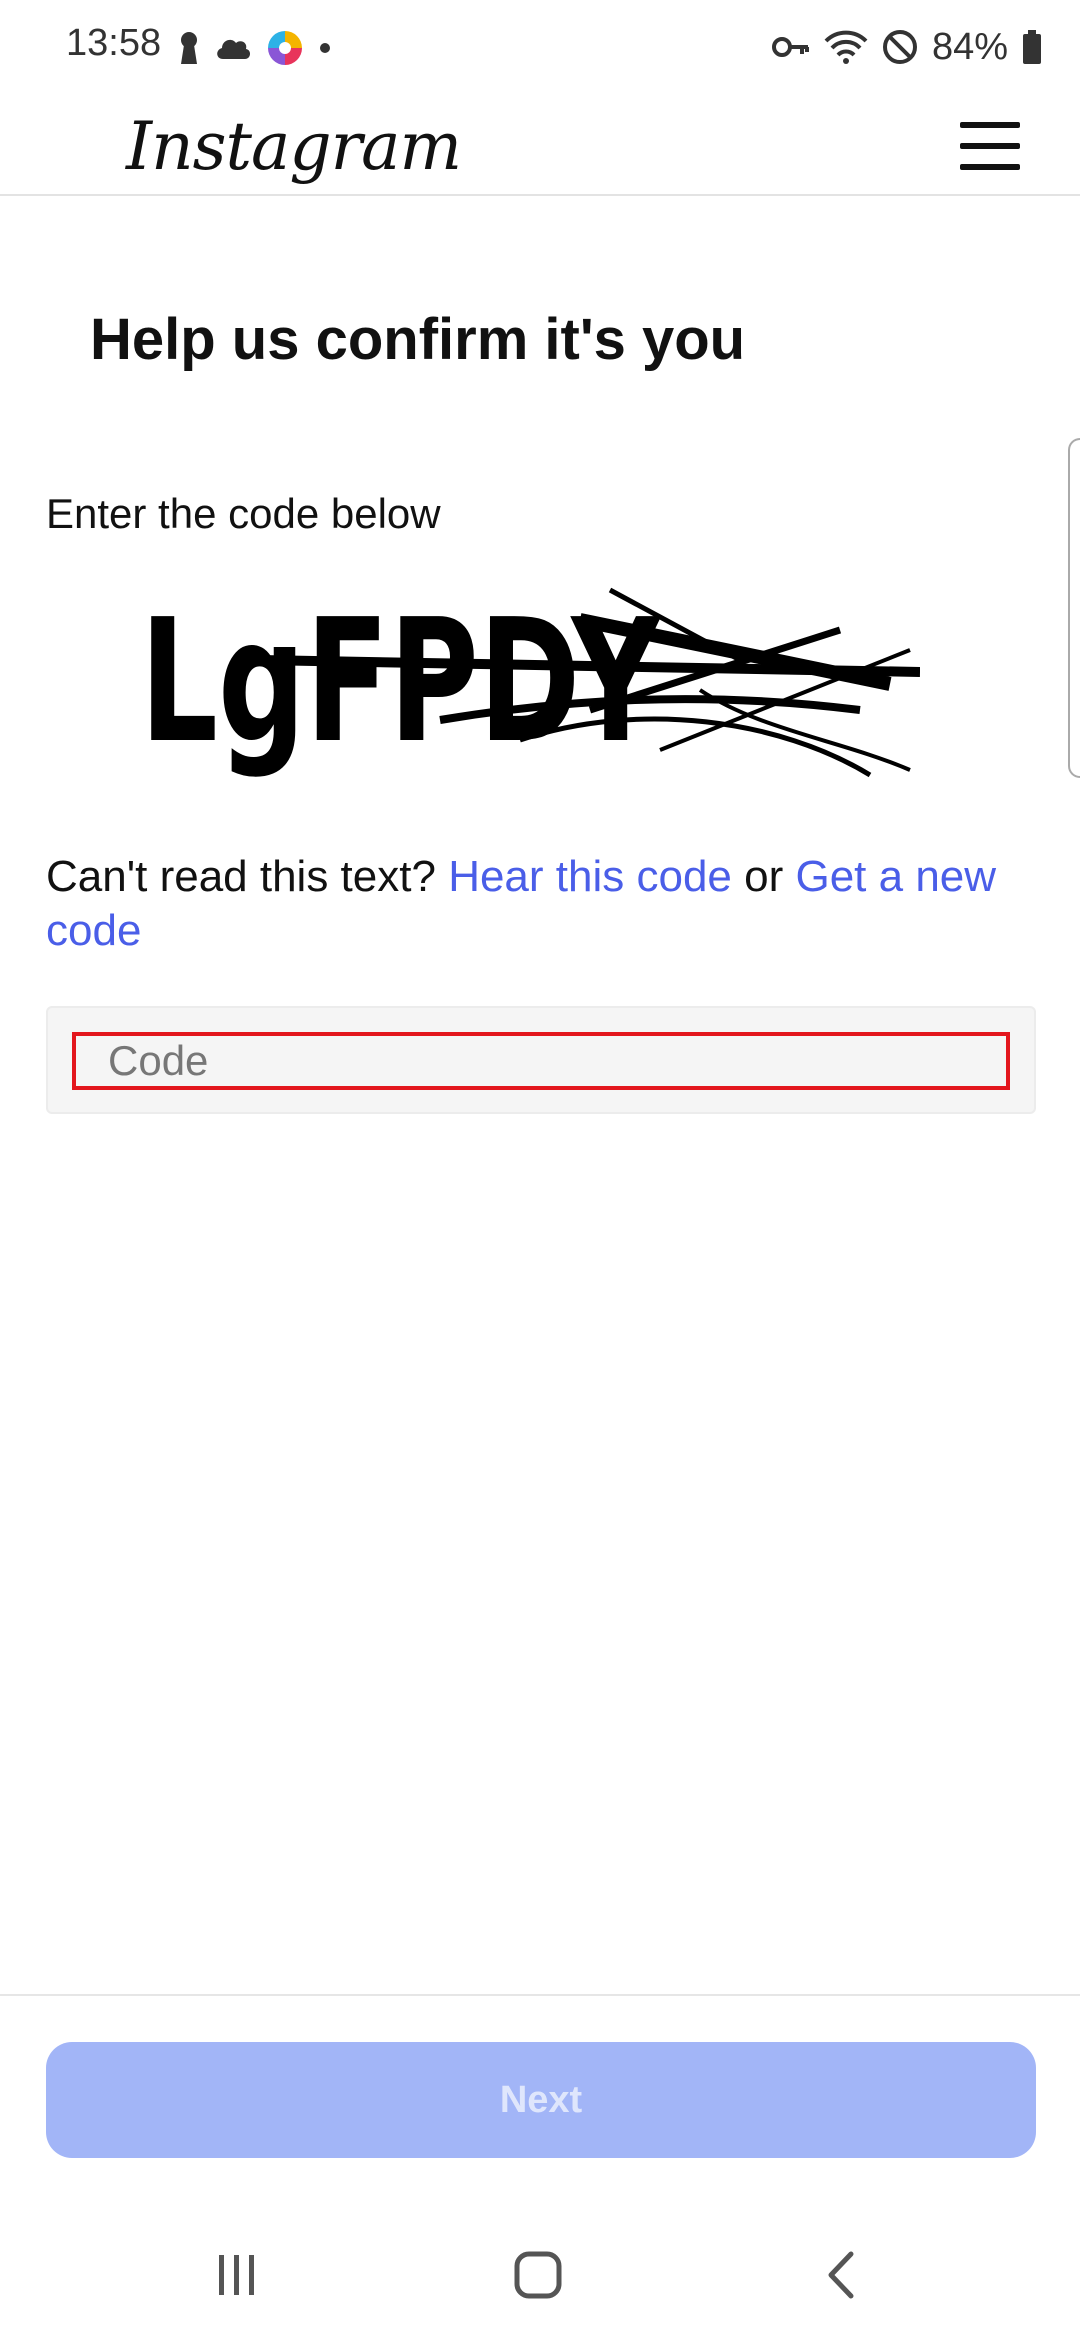 This screenshot has width=1080, height=2340. What do you see at coordinates (1074, 608) in the screenshot?
I see `scroll-indicator` at bounding box center [1074, 608].